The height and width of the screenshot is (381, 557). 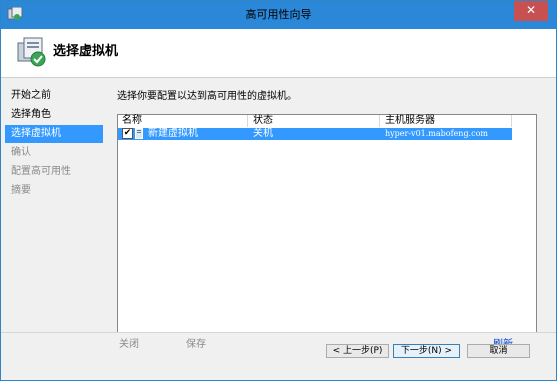 I want to click on nav-item-select-role: 选择角色, so click(x=54, y=115).